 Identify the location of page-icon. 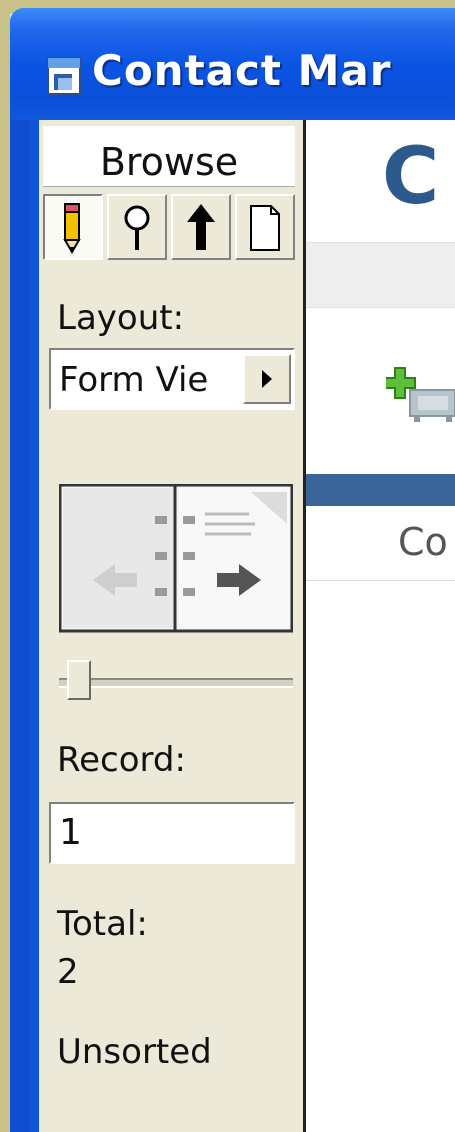
(265, 228).